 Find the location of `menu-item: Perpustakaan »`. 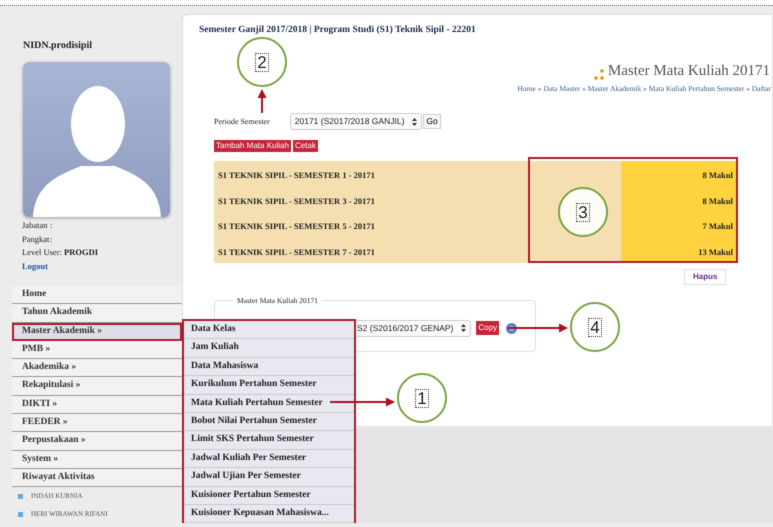

menu-item: Perpustakaan » is located at coordinates (97, 441).